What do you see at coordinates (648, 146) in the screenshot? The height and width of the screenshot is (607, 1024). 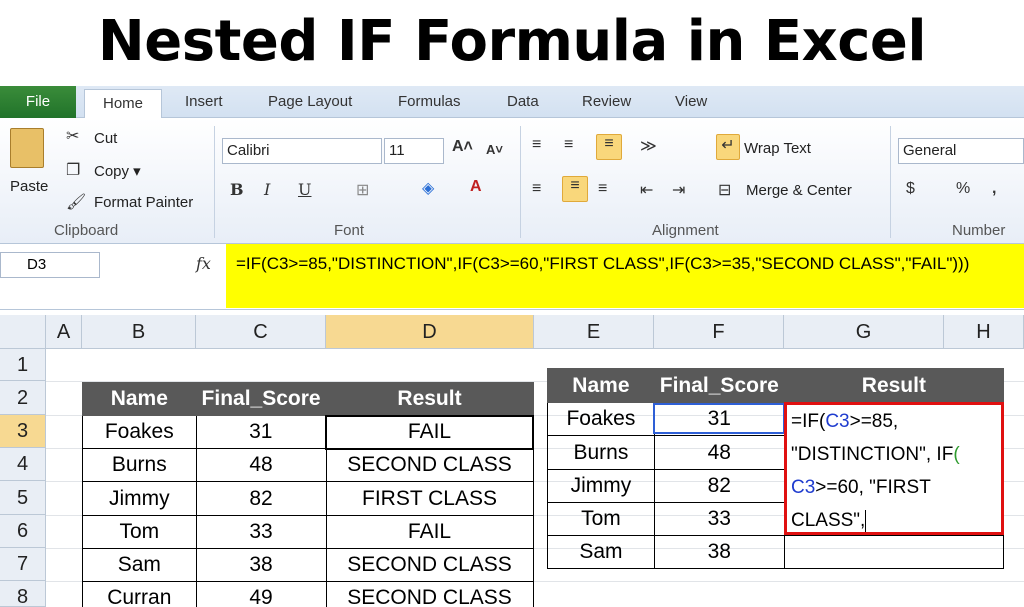 I see `orientation-icon: ≫` at bounding box center [648, 146].